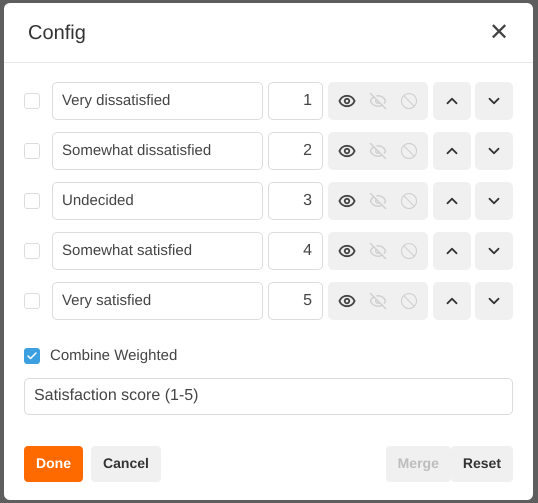 Image resolution: width=538 pixels, height=503 pixels. I want to click on weight-field: 1, so click(295, 101).